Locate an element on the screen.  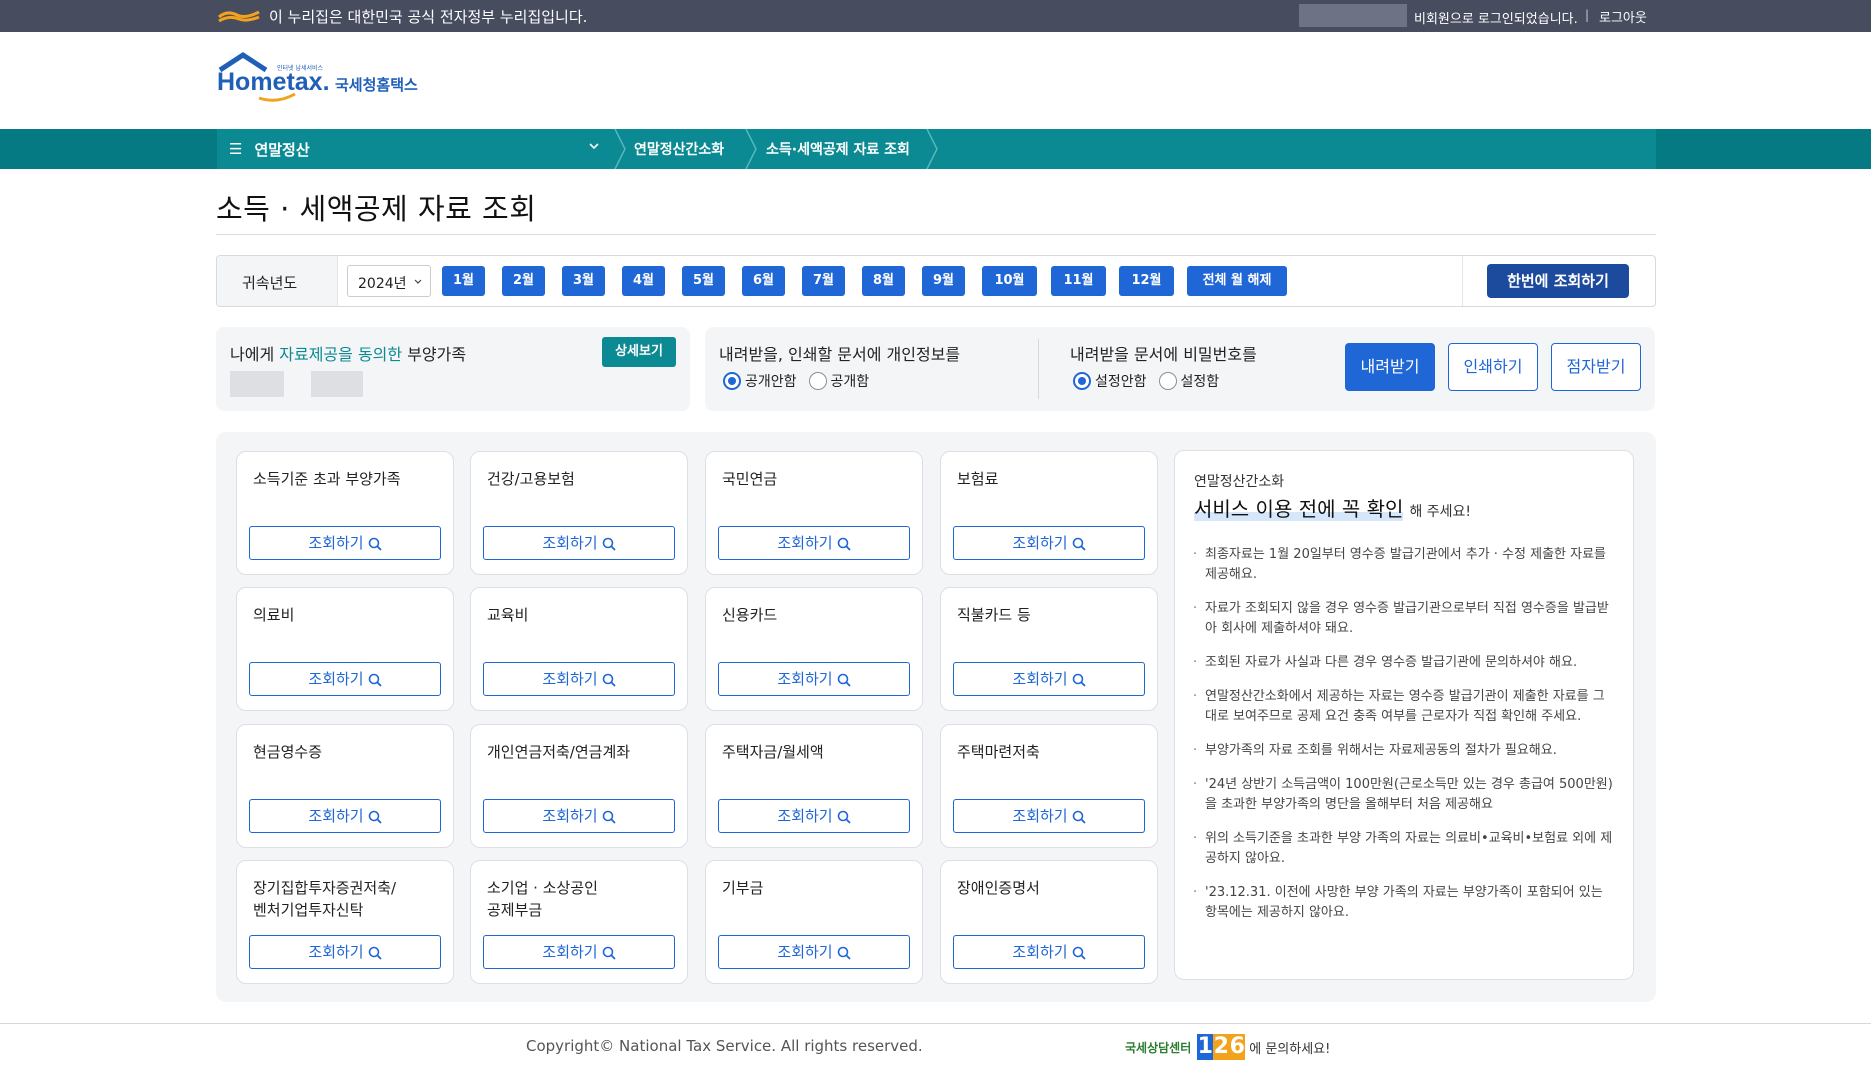
month-button-5: 5월 is located at coordinates (703, 281).